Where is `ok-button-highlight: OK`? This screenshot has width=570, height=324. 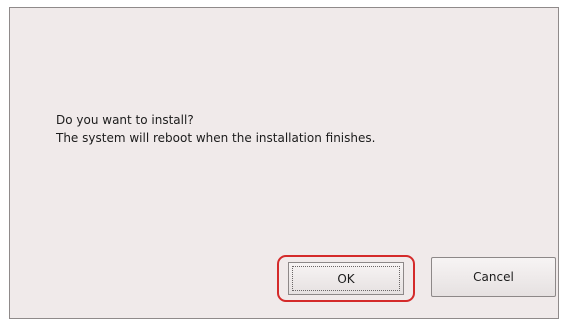 ok-button-highlight: OK is located at coordinates (346, 278).